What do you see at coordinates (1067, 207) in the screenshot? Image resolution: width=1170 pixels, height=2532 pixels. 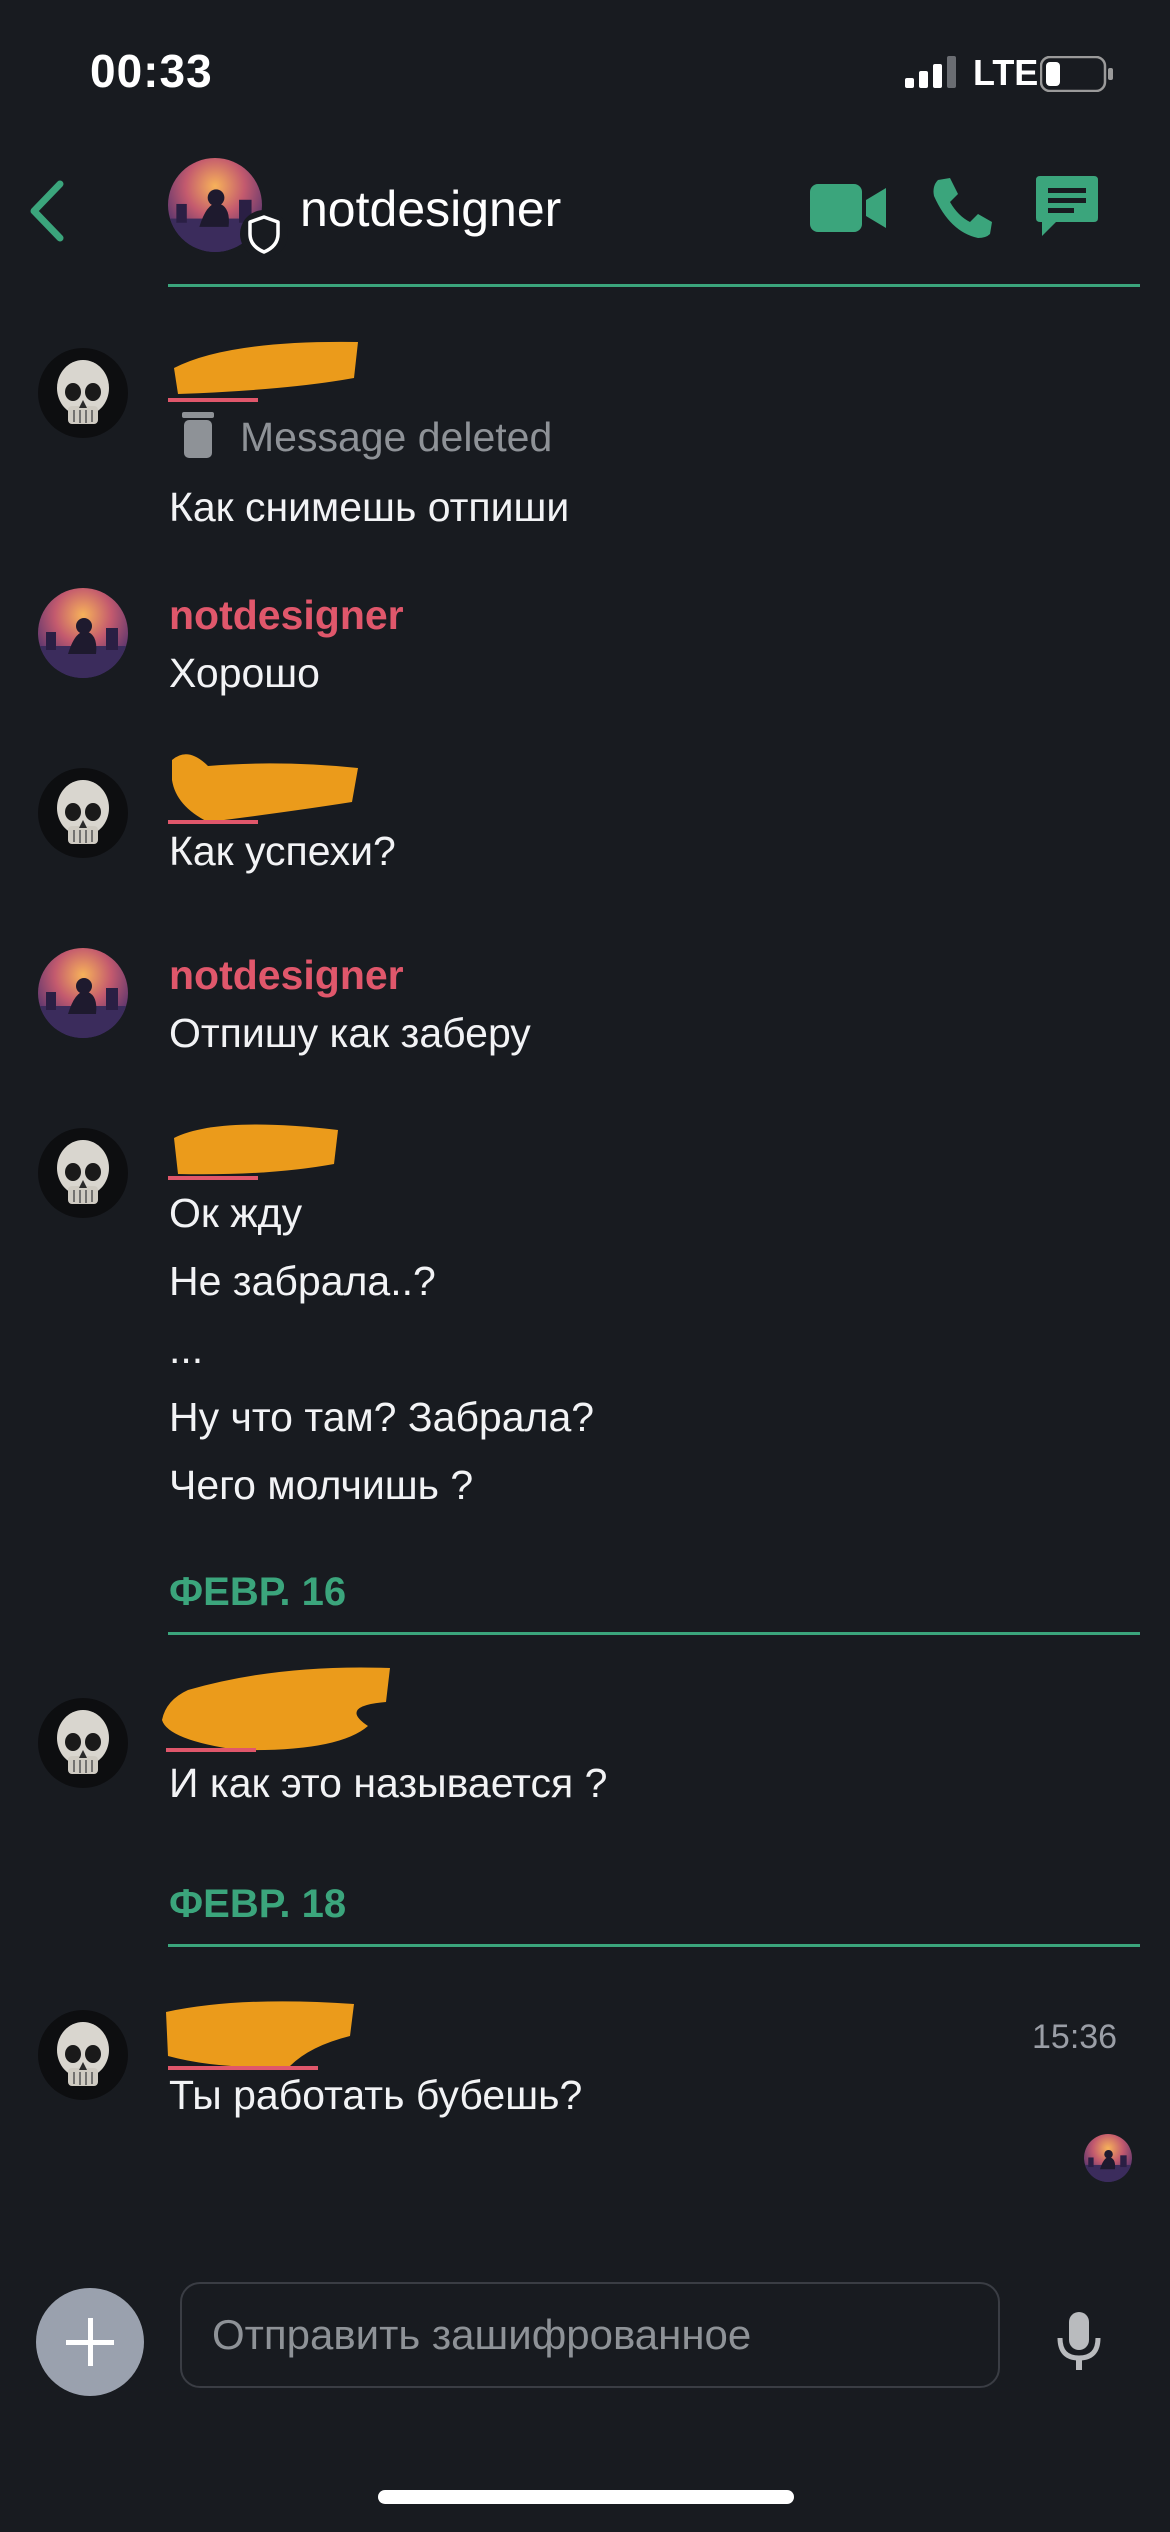 I see `chat-bubble-icon` at bounding box center [1067, 207].